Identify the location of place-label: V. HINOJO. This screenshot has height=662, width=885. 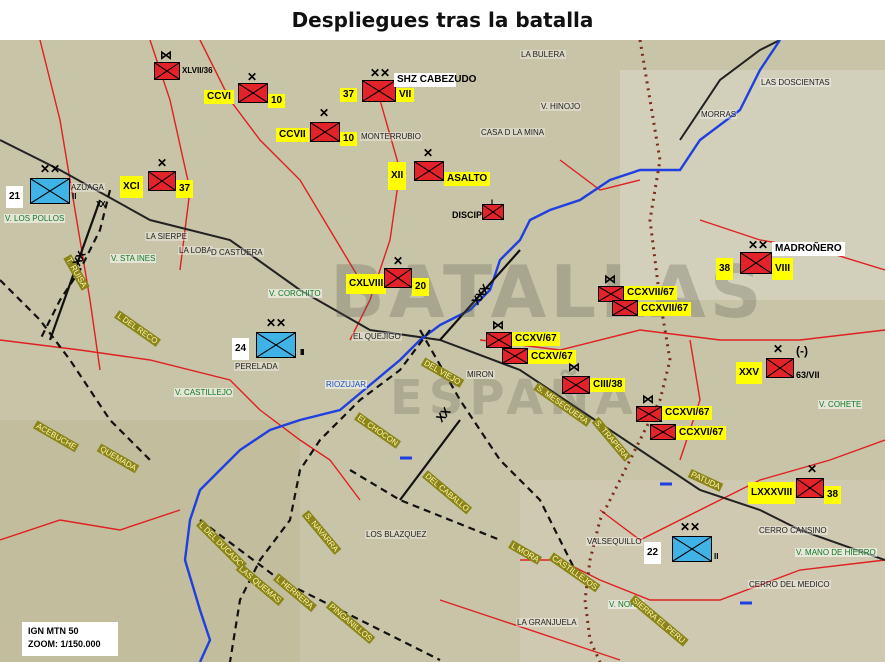
(561, 106).